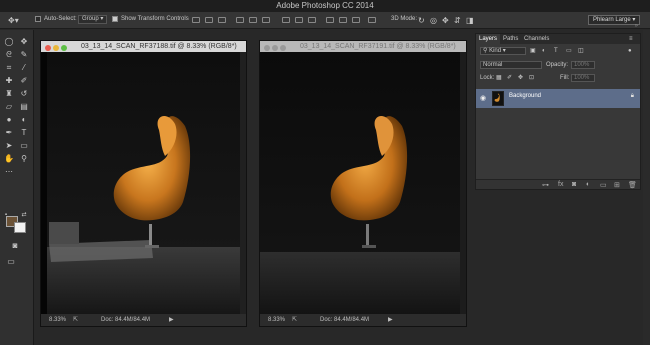  Describe the element at coordinates (569, 51) in the screenshot. I see `filter-shape-icon: ▭` at that location.